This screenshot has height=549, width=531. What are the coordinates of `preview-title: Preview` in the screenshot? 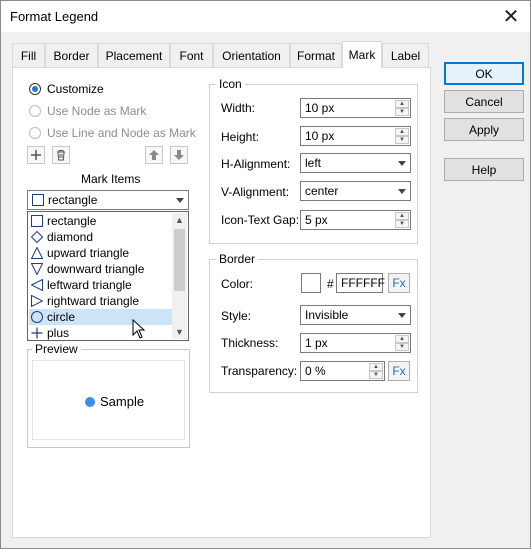 It's located at (56, 349).